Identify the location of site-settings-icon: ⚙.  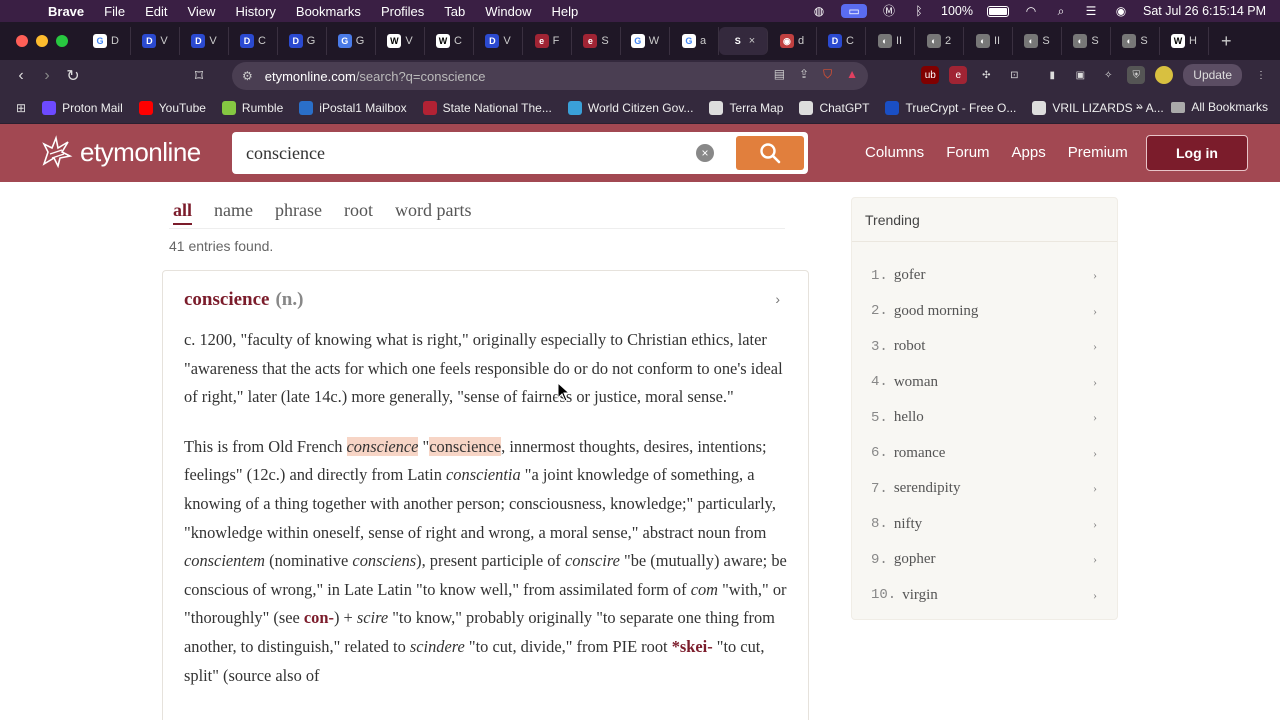
(247, 76).